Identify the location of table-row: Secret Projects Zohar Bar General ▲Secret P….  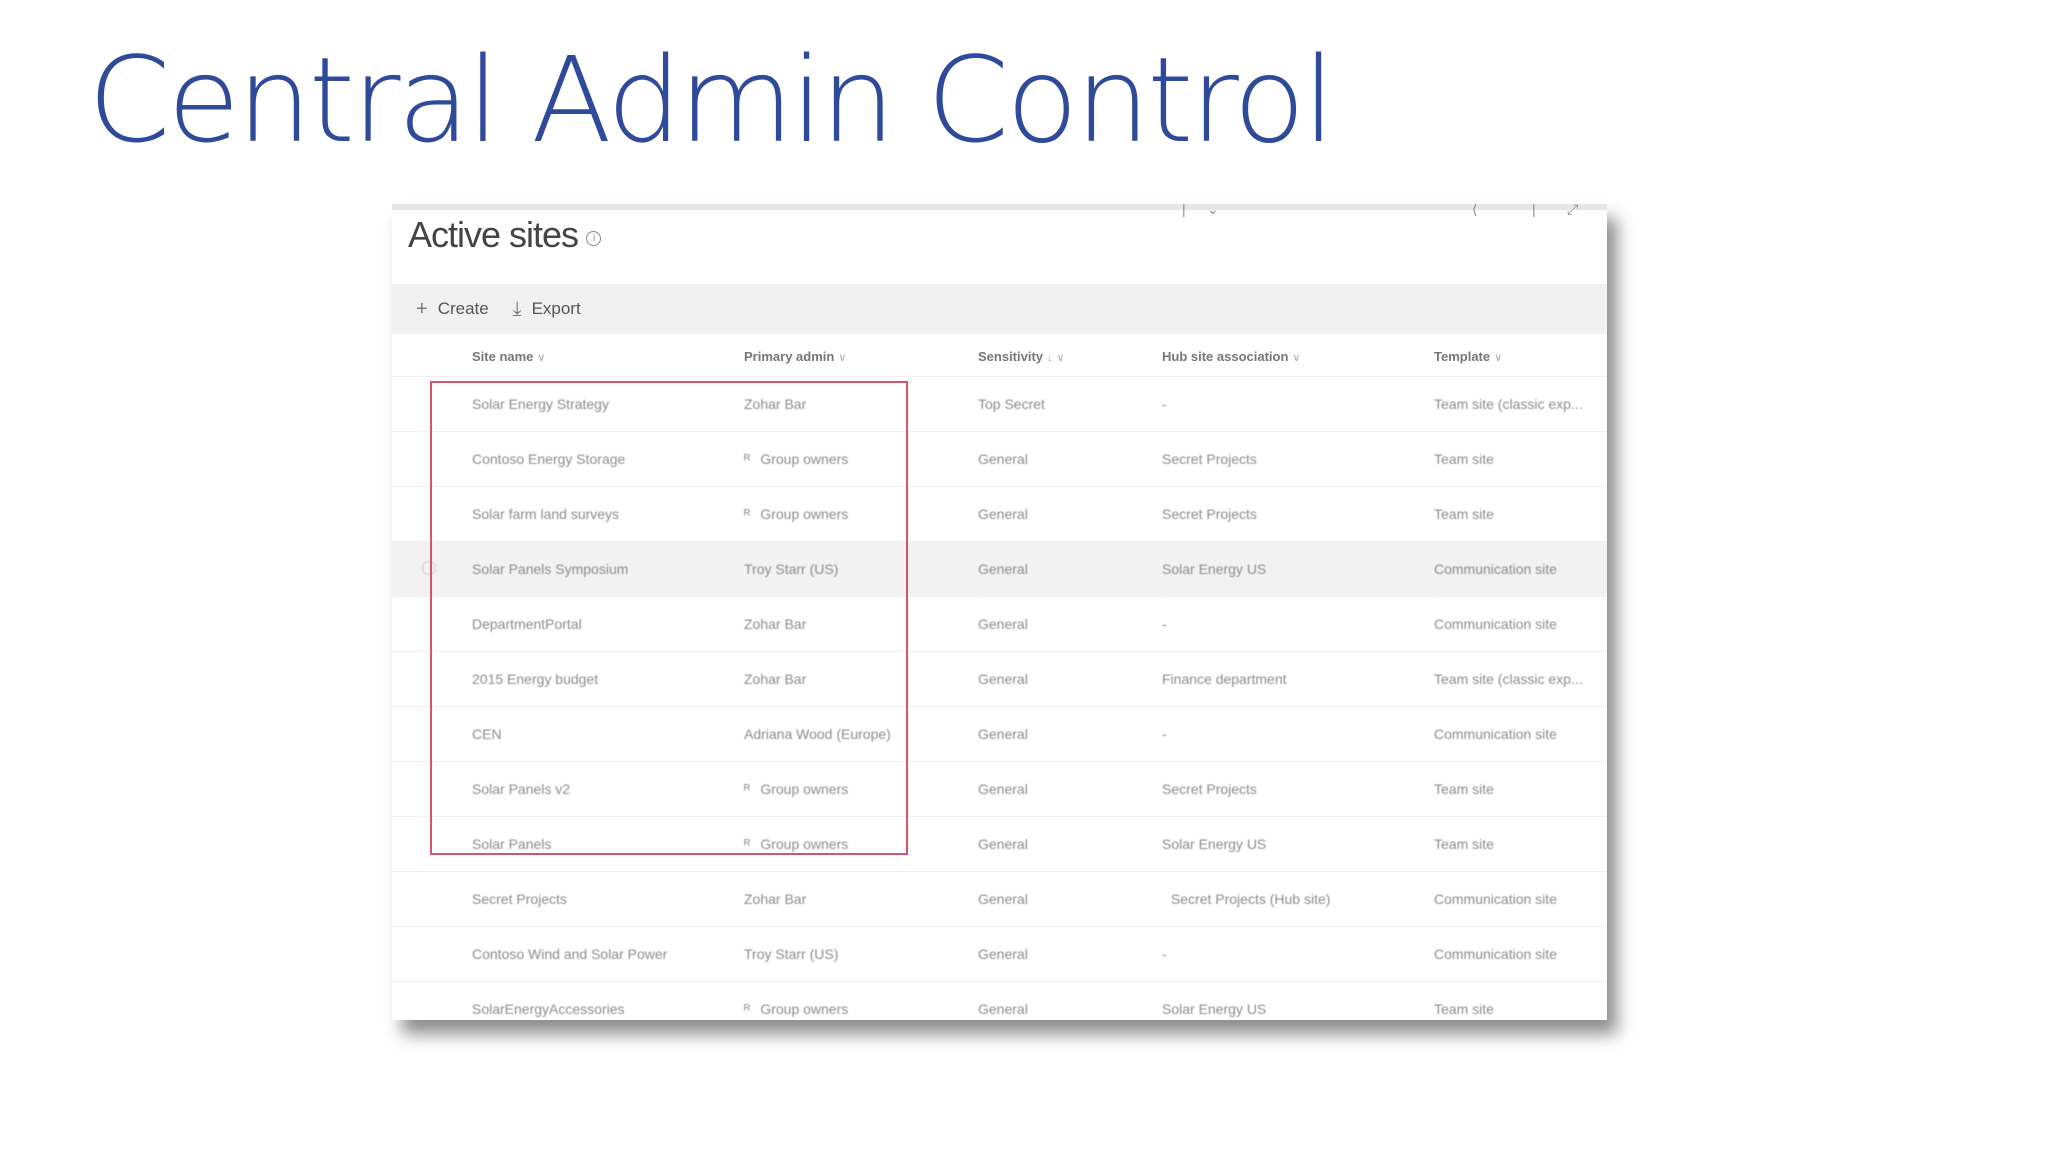
(999, 899).